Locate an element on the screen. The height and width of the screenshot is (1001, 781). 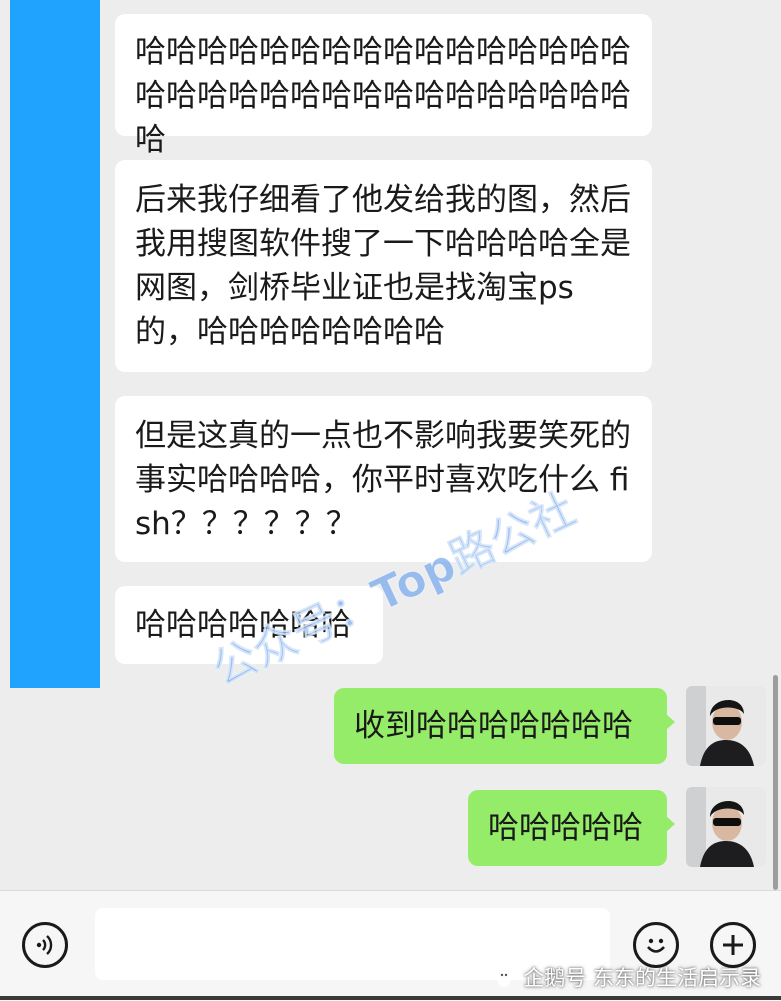
credit-text: 企鹅号 东东的生活启示录 is located at coordinates (642, 978).